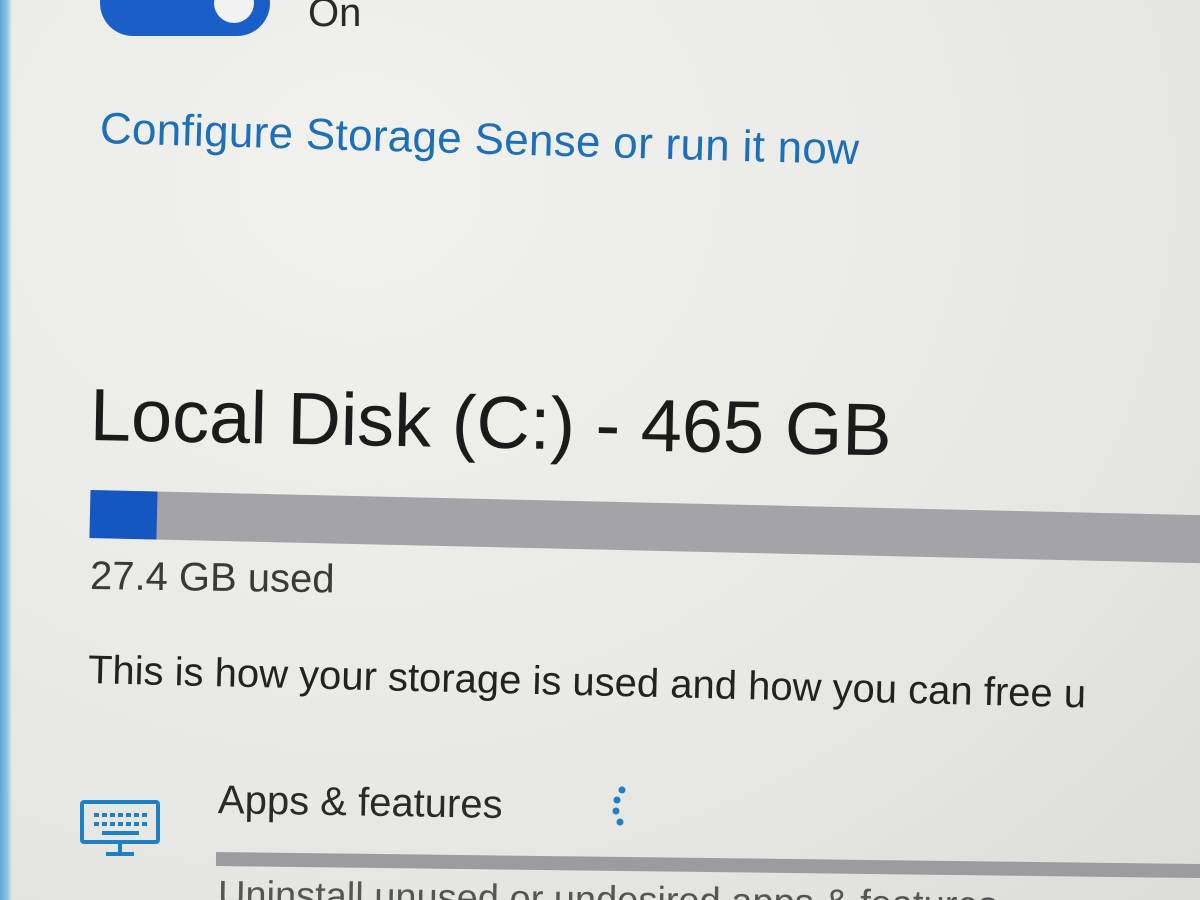  Describe the element at coordinates (120, 828) in the screenshot. I see `keyboard-monitor-icon` at that location.